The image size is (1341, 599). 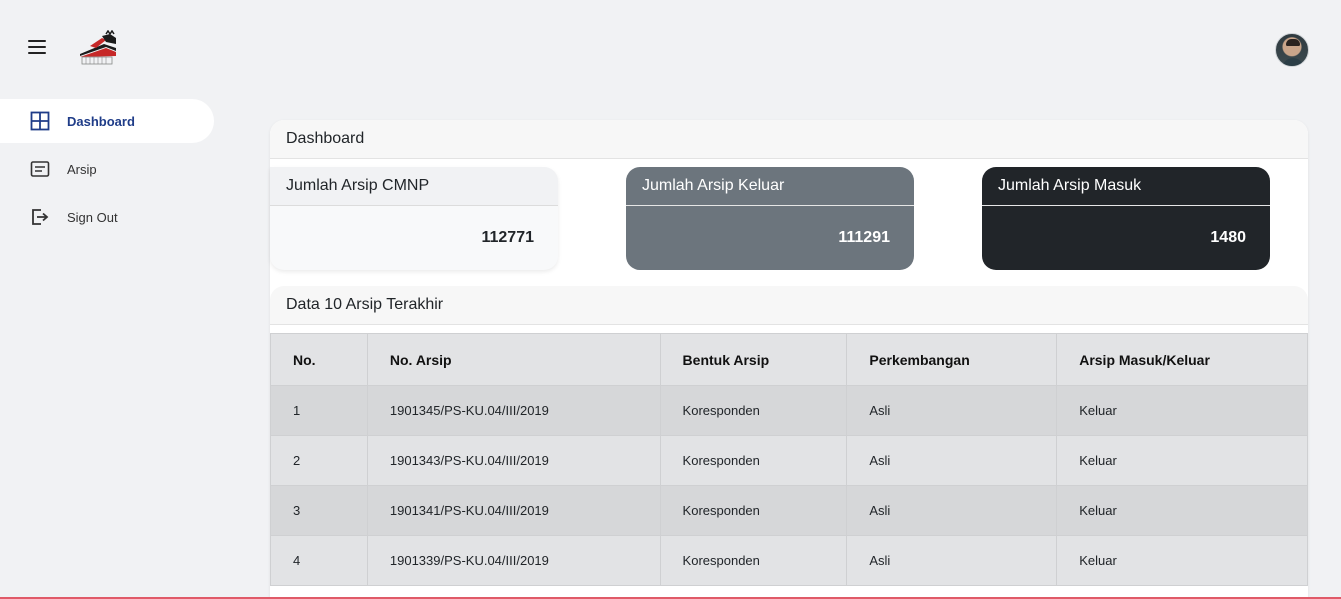 I want to click on sidebar-item-label: Dashboard, so click(x=101, y=121).